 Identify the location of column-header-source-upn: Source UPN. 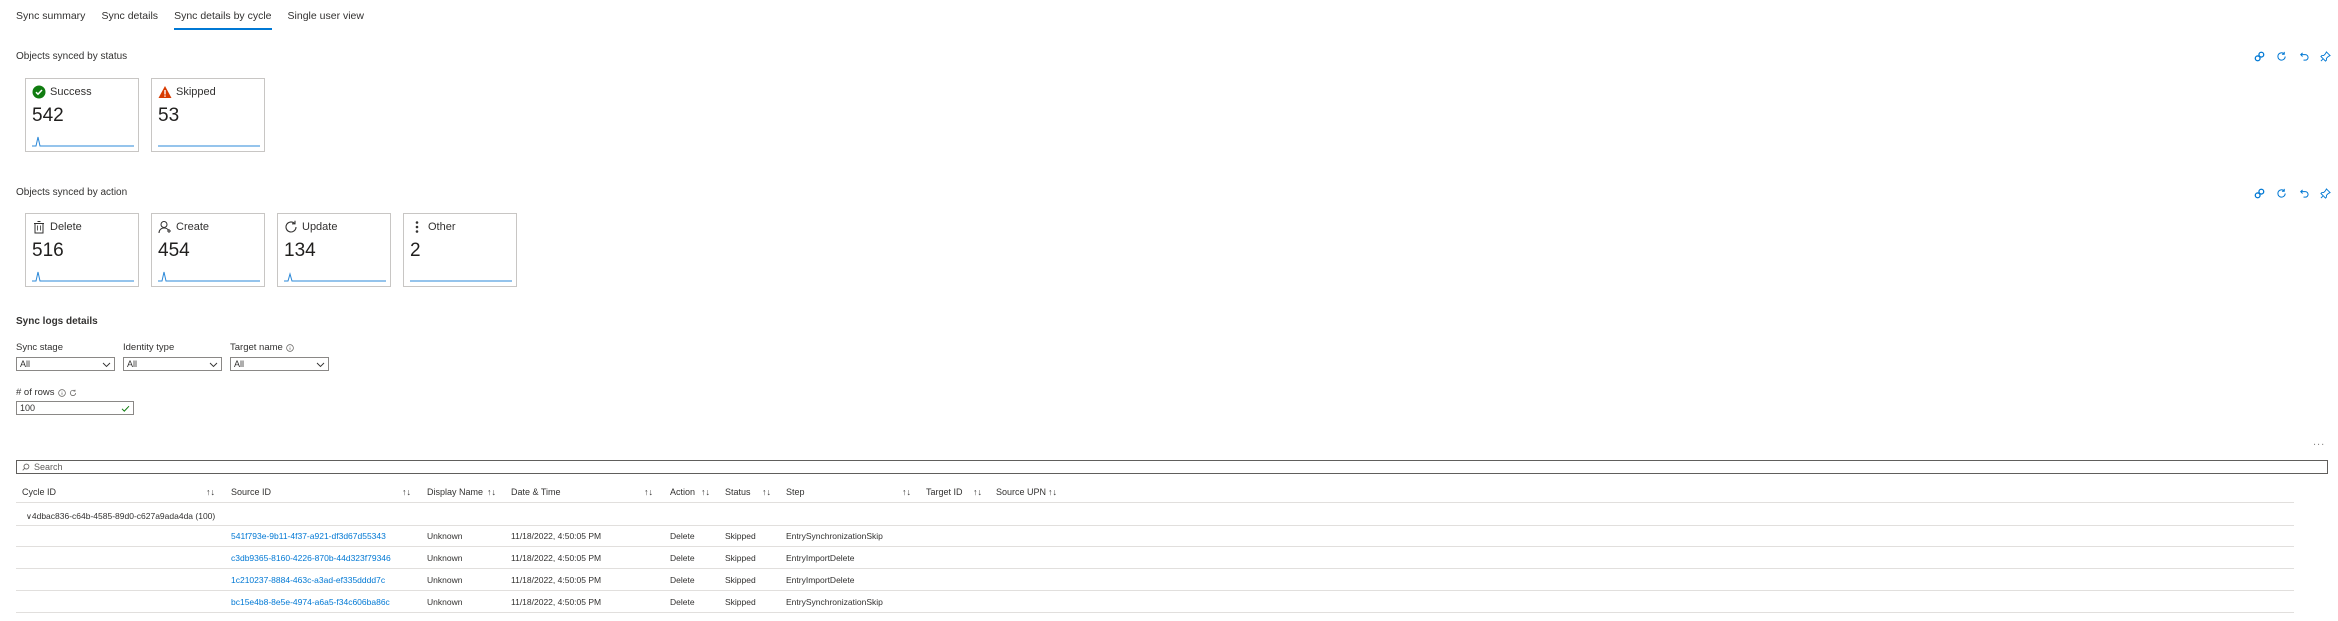
(1021, 492).